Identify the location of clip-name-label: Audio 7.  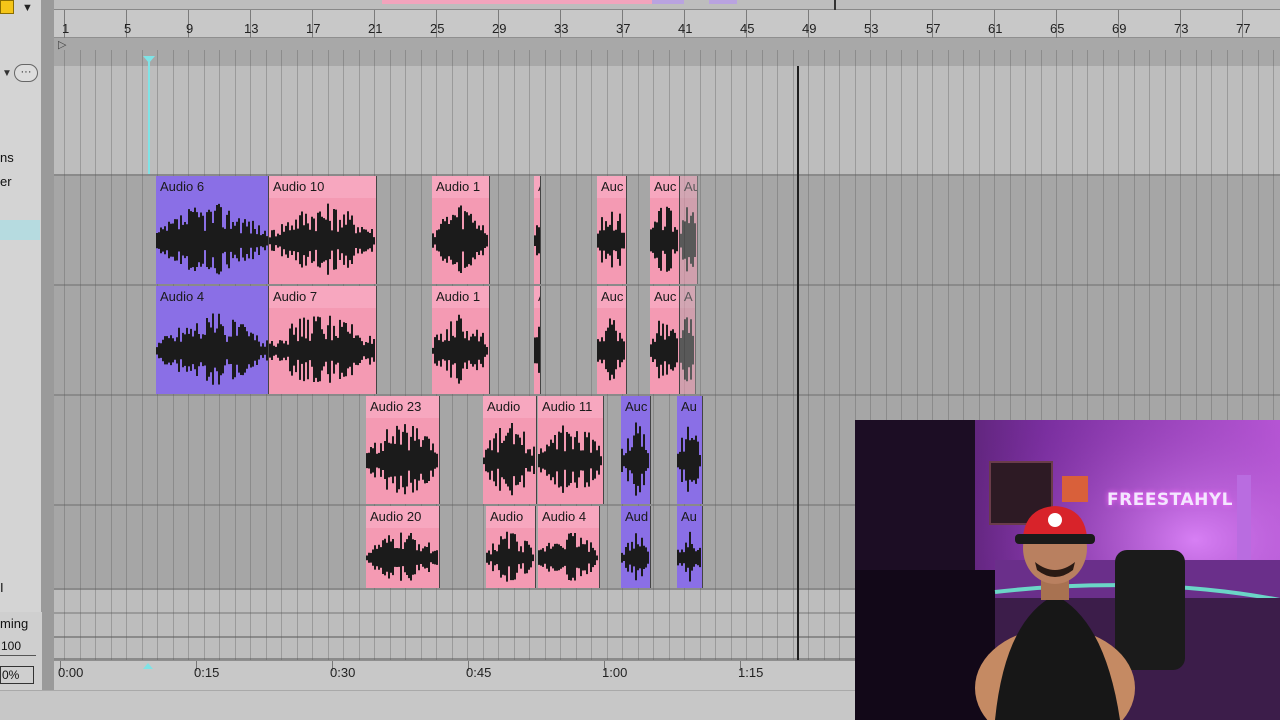
(322, 297).